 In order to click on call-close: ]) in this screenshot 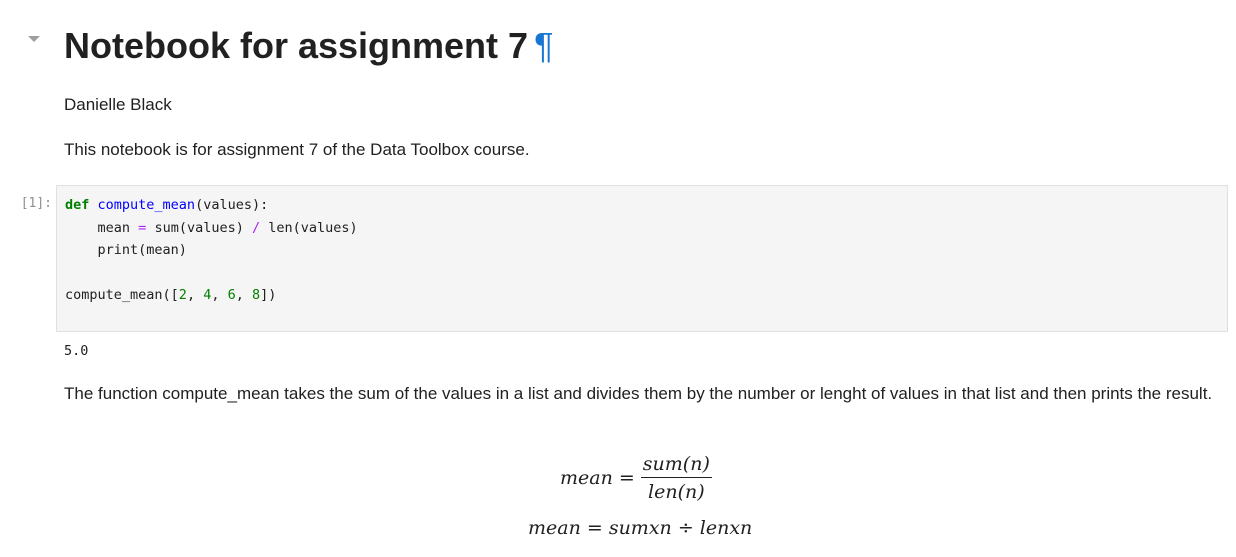, I will do `click(268, 295)`.